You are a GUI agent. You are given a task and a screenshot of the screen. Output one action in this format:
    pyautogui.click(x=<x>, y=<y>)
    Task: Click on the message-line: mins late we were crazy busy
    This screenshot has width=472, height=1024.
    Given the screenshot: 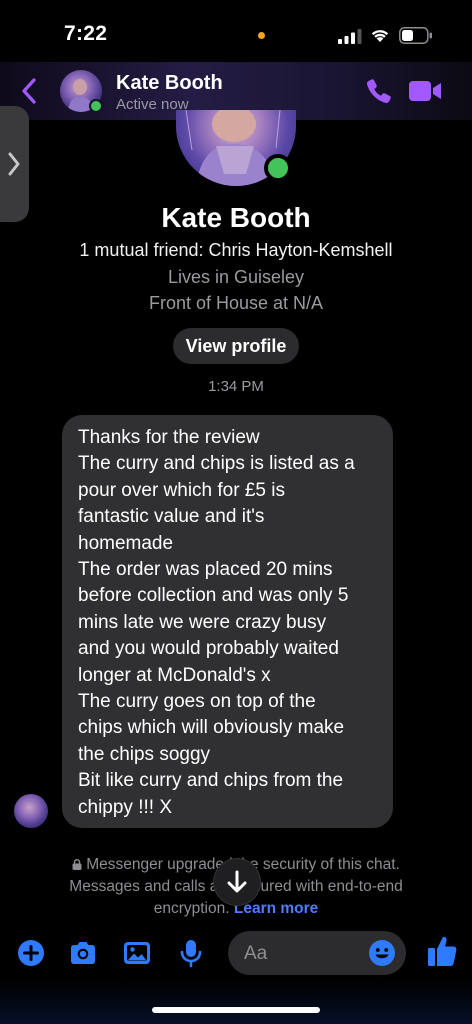 What is the action you would take?
    pyautogui.click(x=202, y=622)
    